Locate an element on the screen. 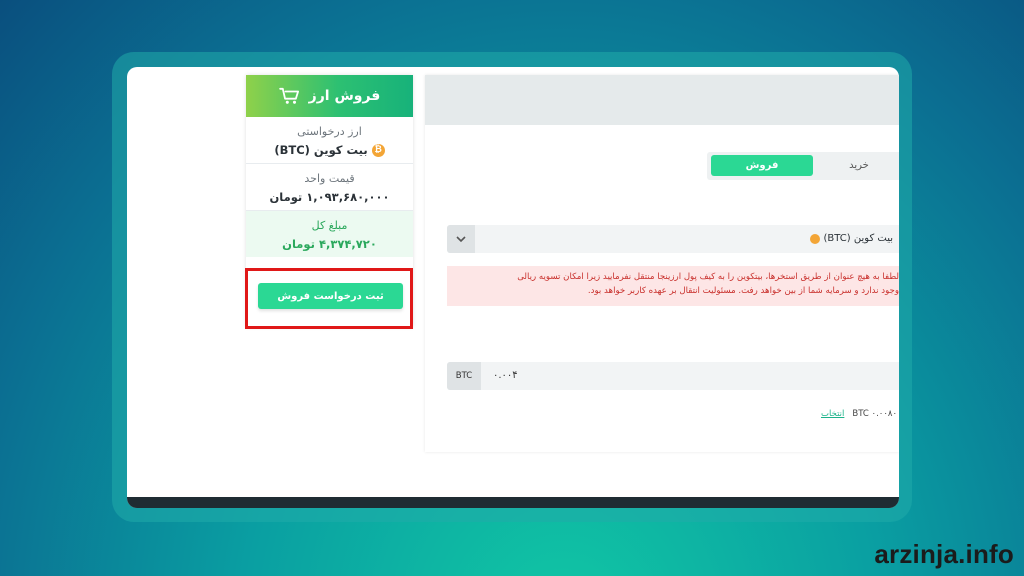 This screenshot has width=1024, height=576. currency-select: بیت کوین (BTC) is located at coordinates (673, 239).